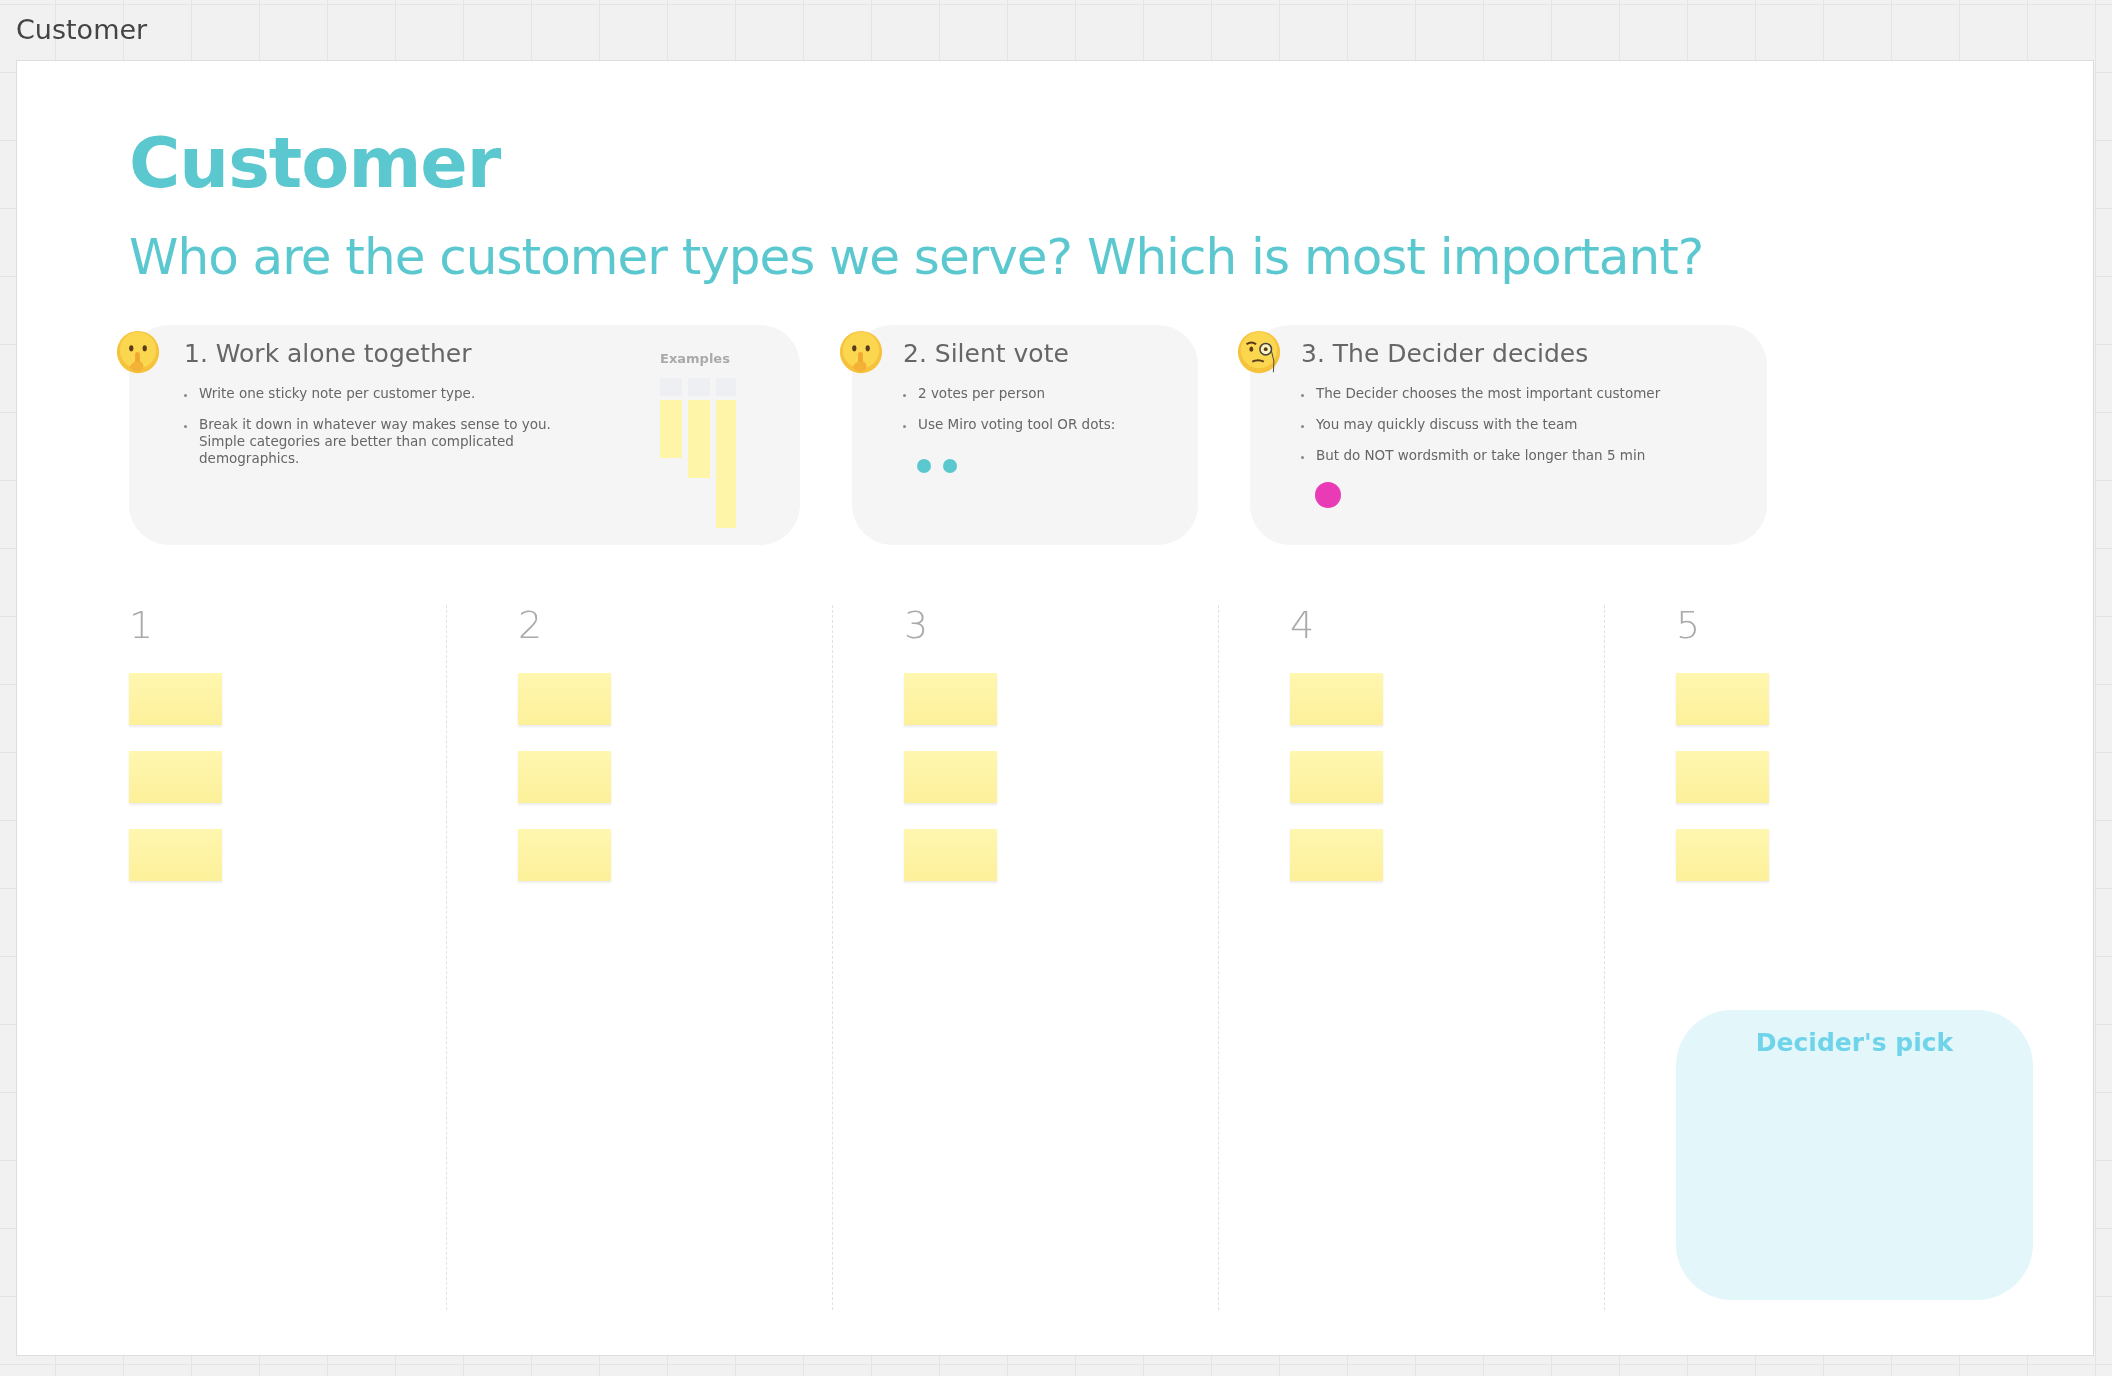 The height and width of the screenshot is (1376, 2112). I want to click on bullet-text: But do NOT wordsmith or take longer than 5 min, so click(1481, 455).